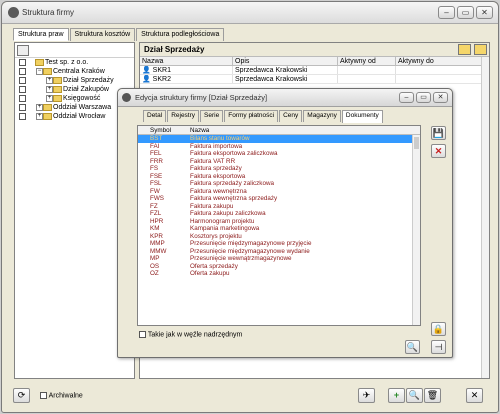  Describe the element at coordinates (439, 61) in the screenshot. I see `col-aktywny-do: Aktywny do` at that location.